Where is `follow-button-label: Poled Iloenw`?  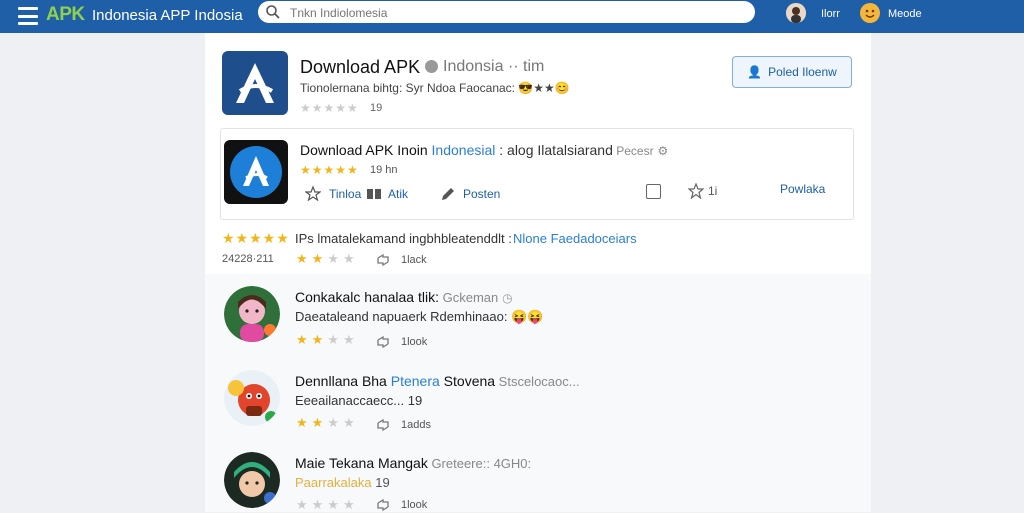 follow-button-label: Poled Iloenw is located at coordinates (802, 72).